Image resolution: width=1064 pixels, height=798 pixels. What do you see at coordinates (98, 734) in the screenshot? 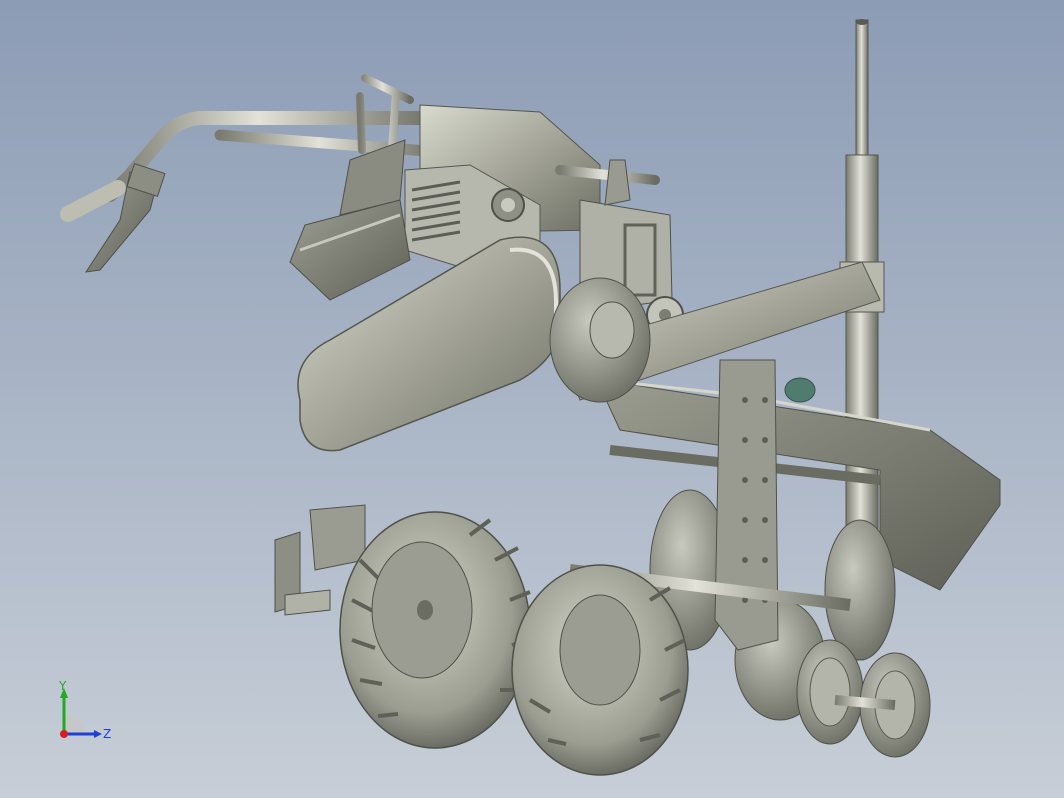
I see `z-axis-arrow` at bounding box center [98, 734].